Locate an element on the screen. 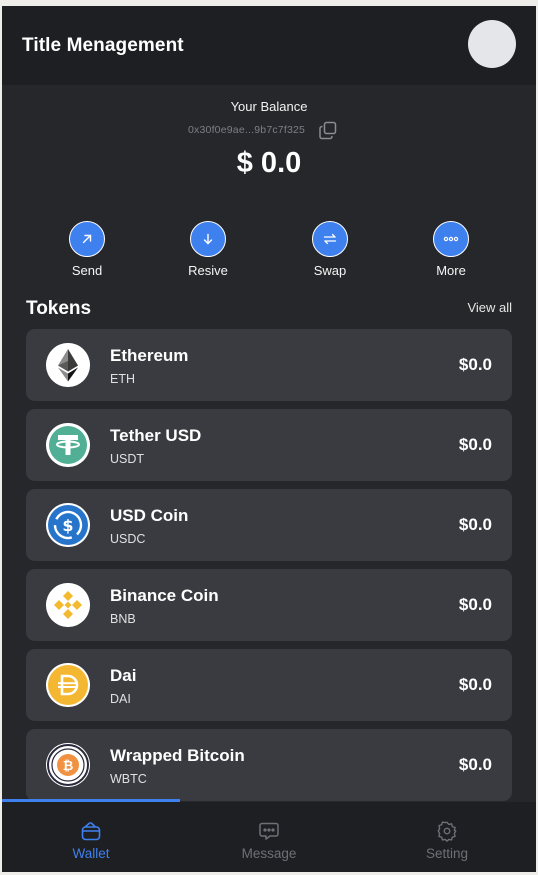 Image resolution: width=538 pixels, height=875 pixels. wallet-icon is located at coordinates (91, 831).